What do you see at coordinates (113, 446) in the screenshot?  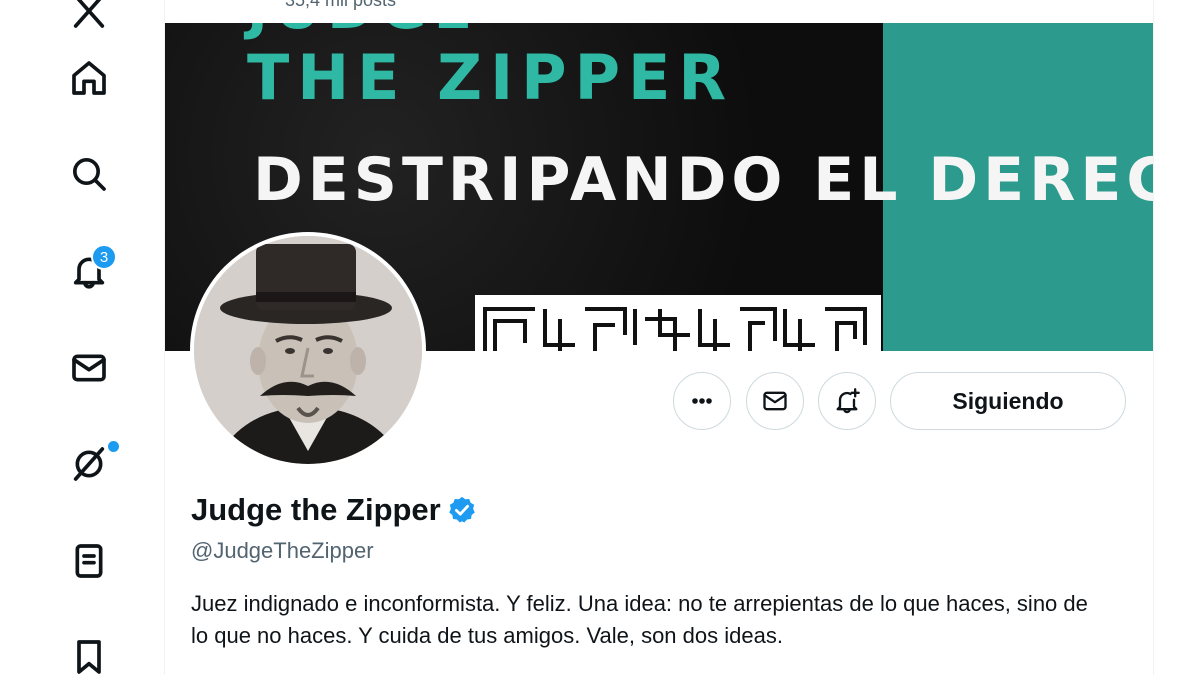 I see `new-indicator-dot` at bounding box center [113, 446].